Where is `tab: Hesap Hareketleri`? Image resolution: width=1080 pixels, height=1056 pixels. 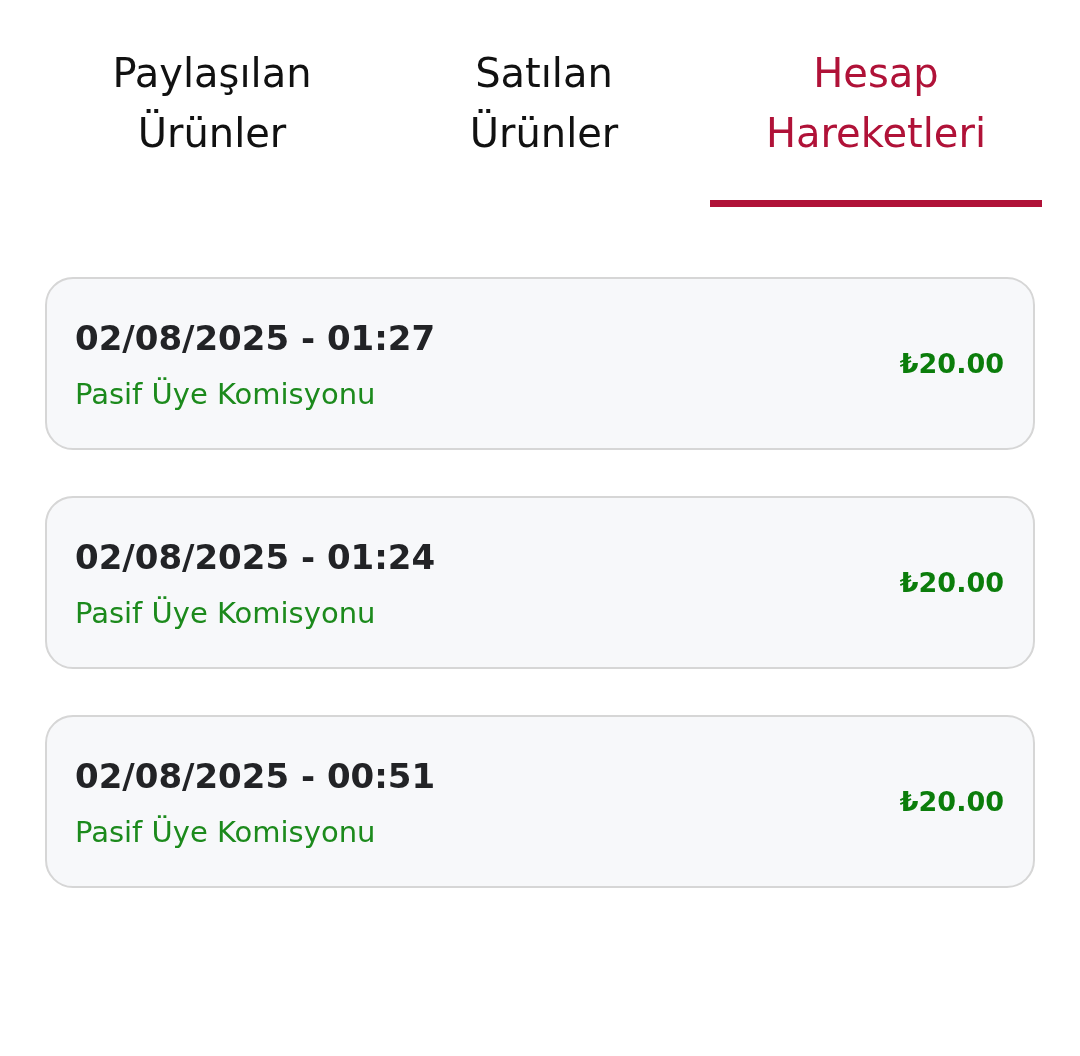 tab: Hesap Hareketleri is located at coordinates (876, 103).